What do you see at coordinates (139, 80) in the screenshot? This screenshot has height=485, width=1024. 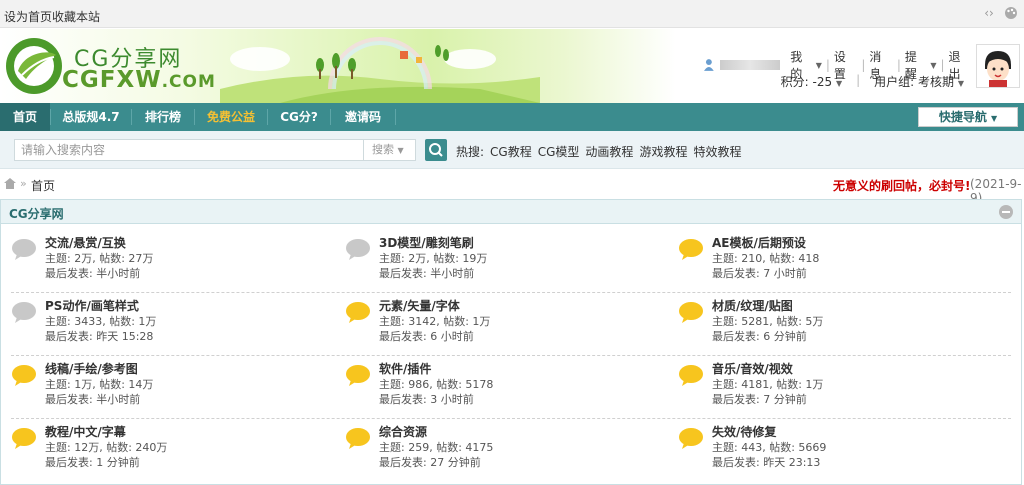 I see `logo-en-text: CGFXW.COM` at bounding box center [139, 80].